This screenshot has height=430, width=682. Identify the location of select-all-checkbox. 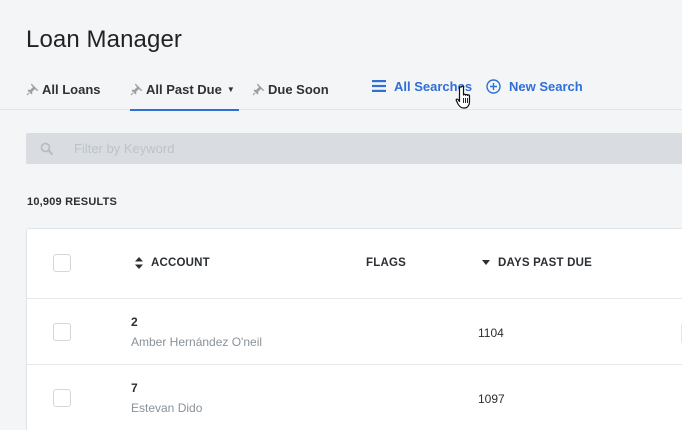
(62, 263).